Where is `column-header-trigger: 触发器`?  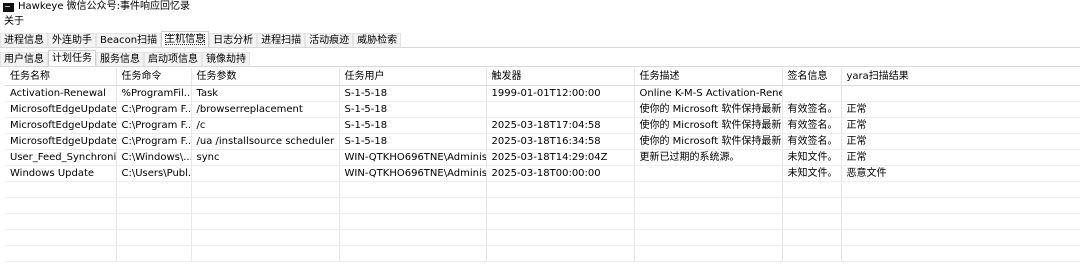
column-header-trigger: 触发器 is located at coordinates (560, 77).